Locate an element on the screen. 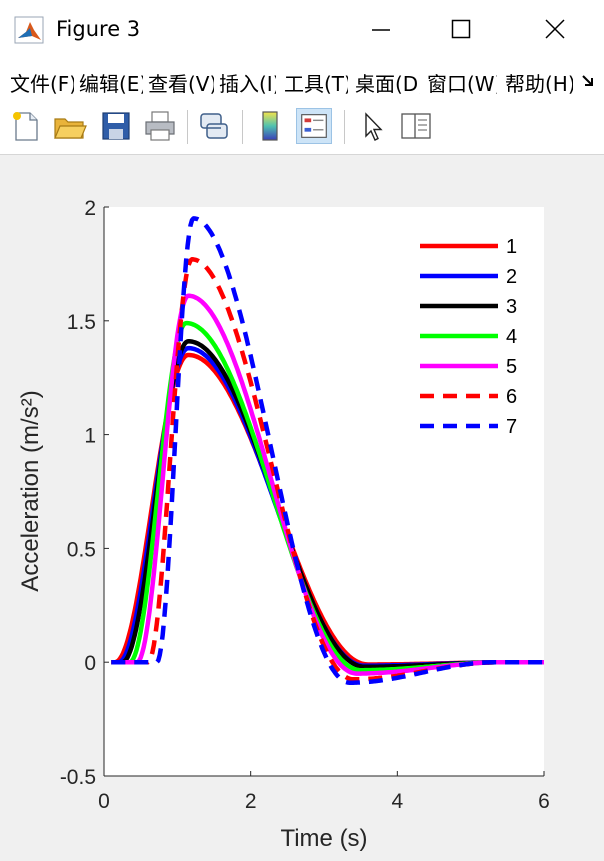 The height and width of the screenshot is (861, 604). y-tick-label: 0 is located at coordinates (90, 663).